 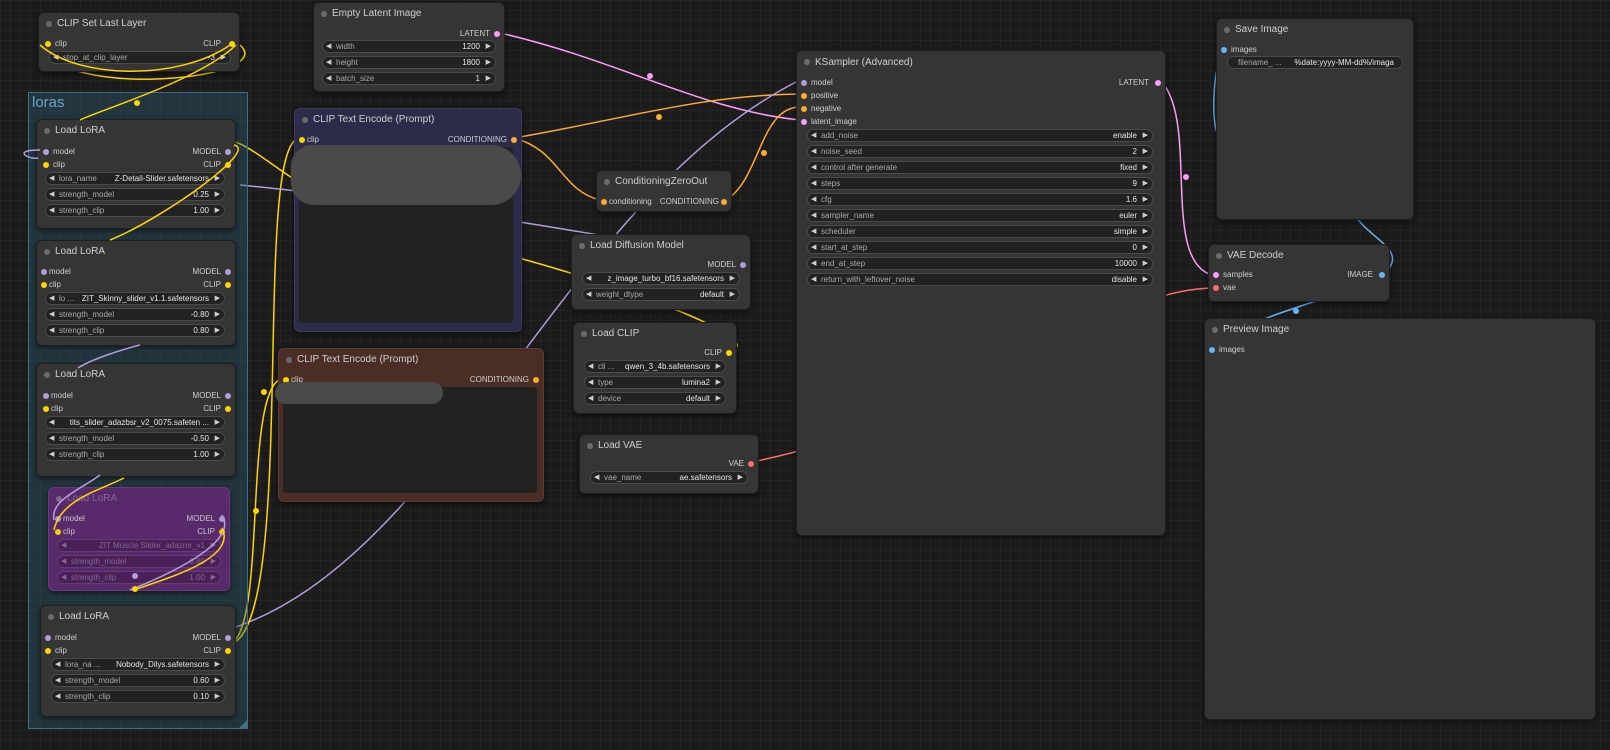 I want to click on input-slot-negative, so click(x=804, y=109).